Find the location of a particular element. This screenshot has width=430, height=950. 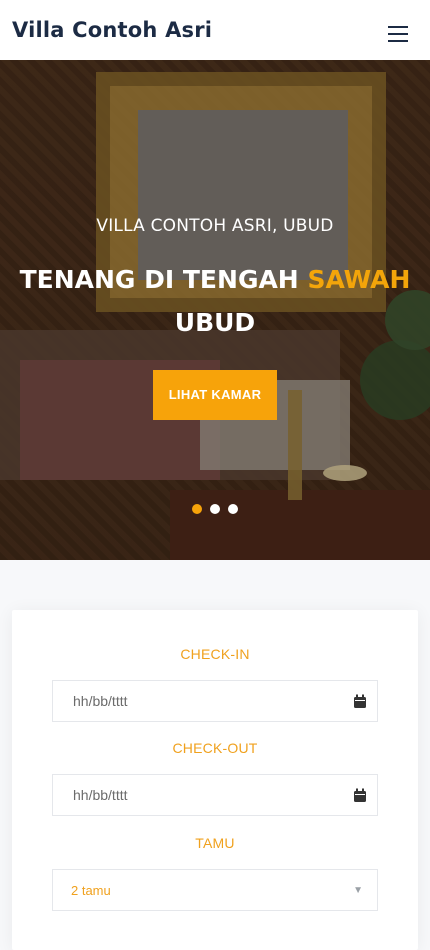

checkout-date-input: hh/bb/tttt is located at coordinates (215, 795).